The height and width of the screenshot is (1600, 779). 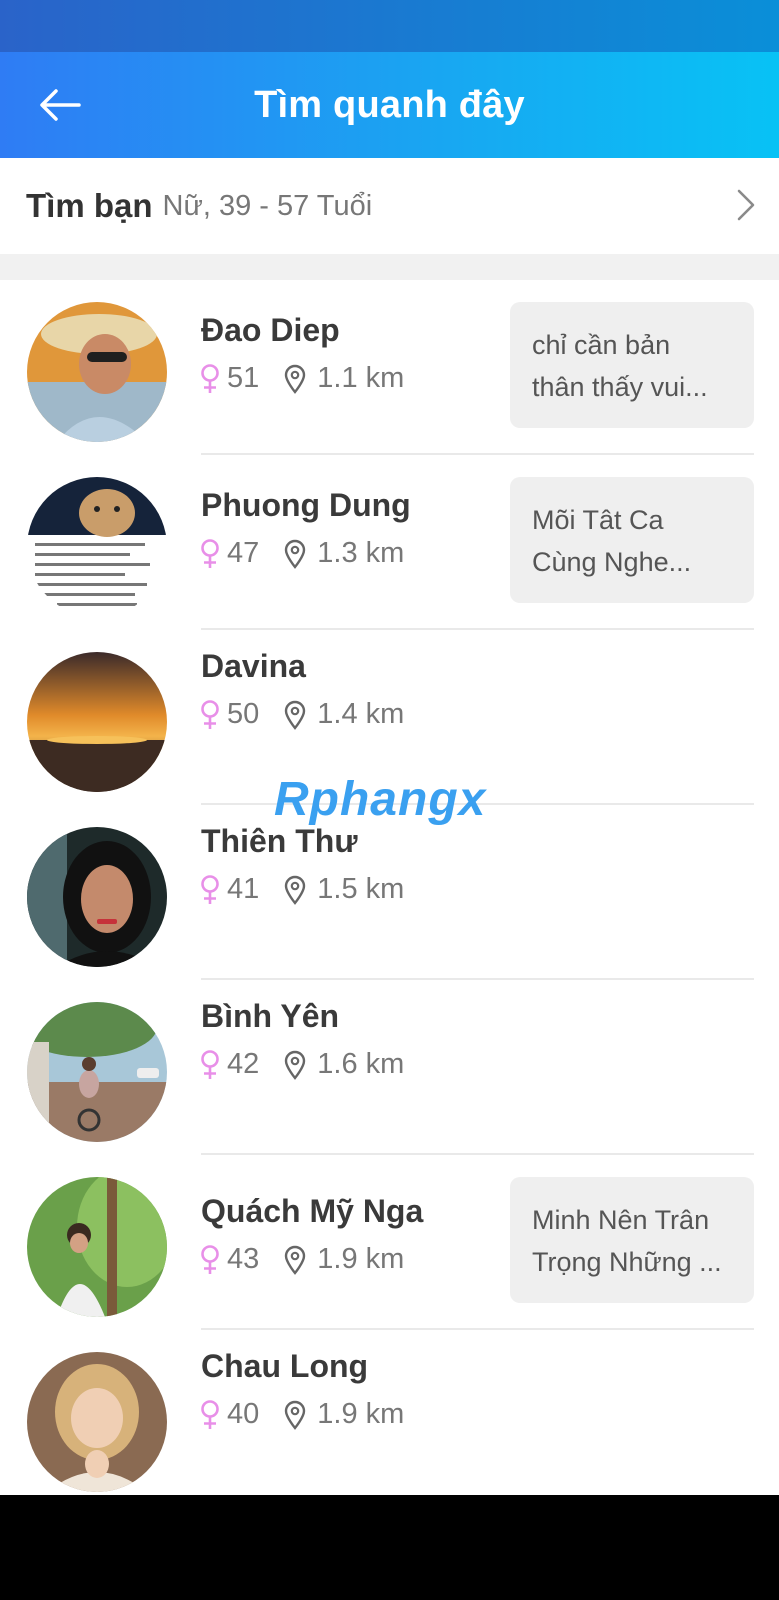 I want to click on user-list-item: Chau Long 40 1.9 km, so click(x=389, y=1412).